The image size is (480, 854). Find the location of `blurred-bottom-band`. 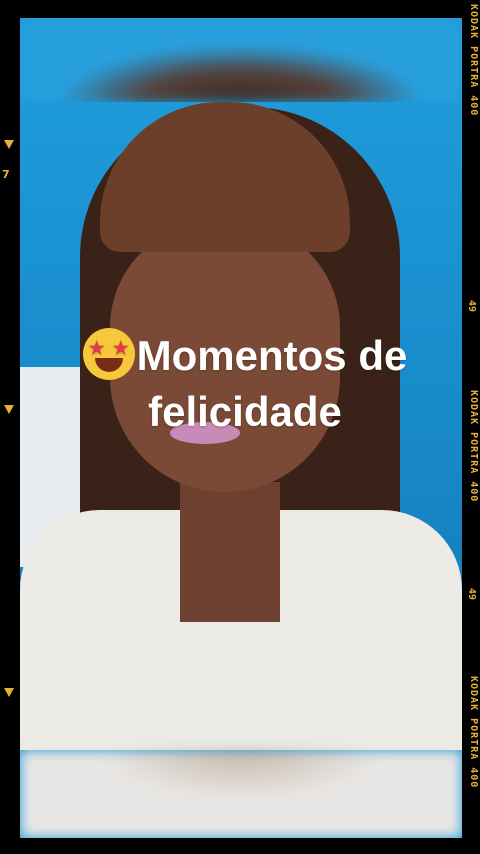

blurred-bottom-band is located at coordinates (241, 794).